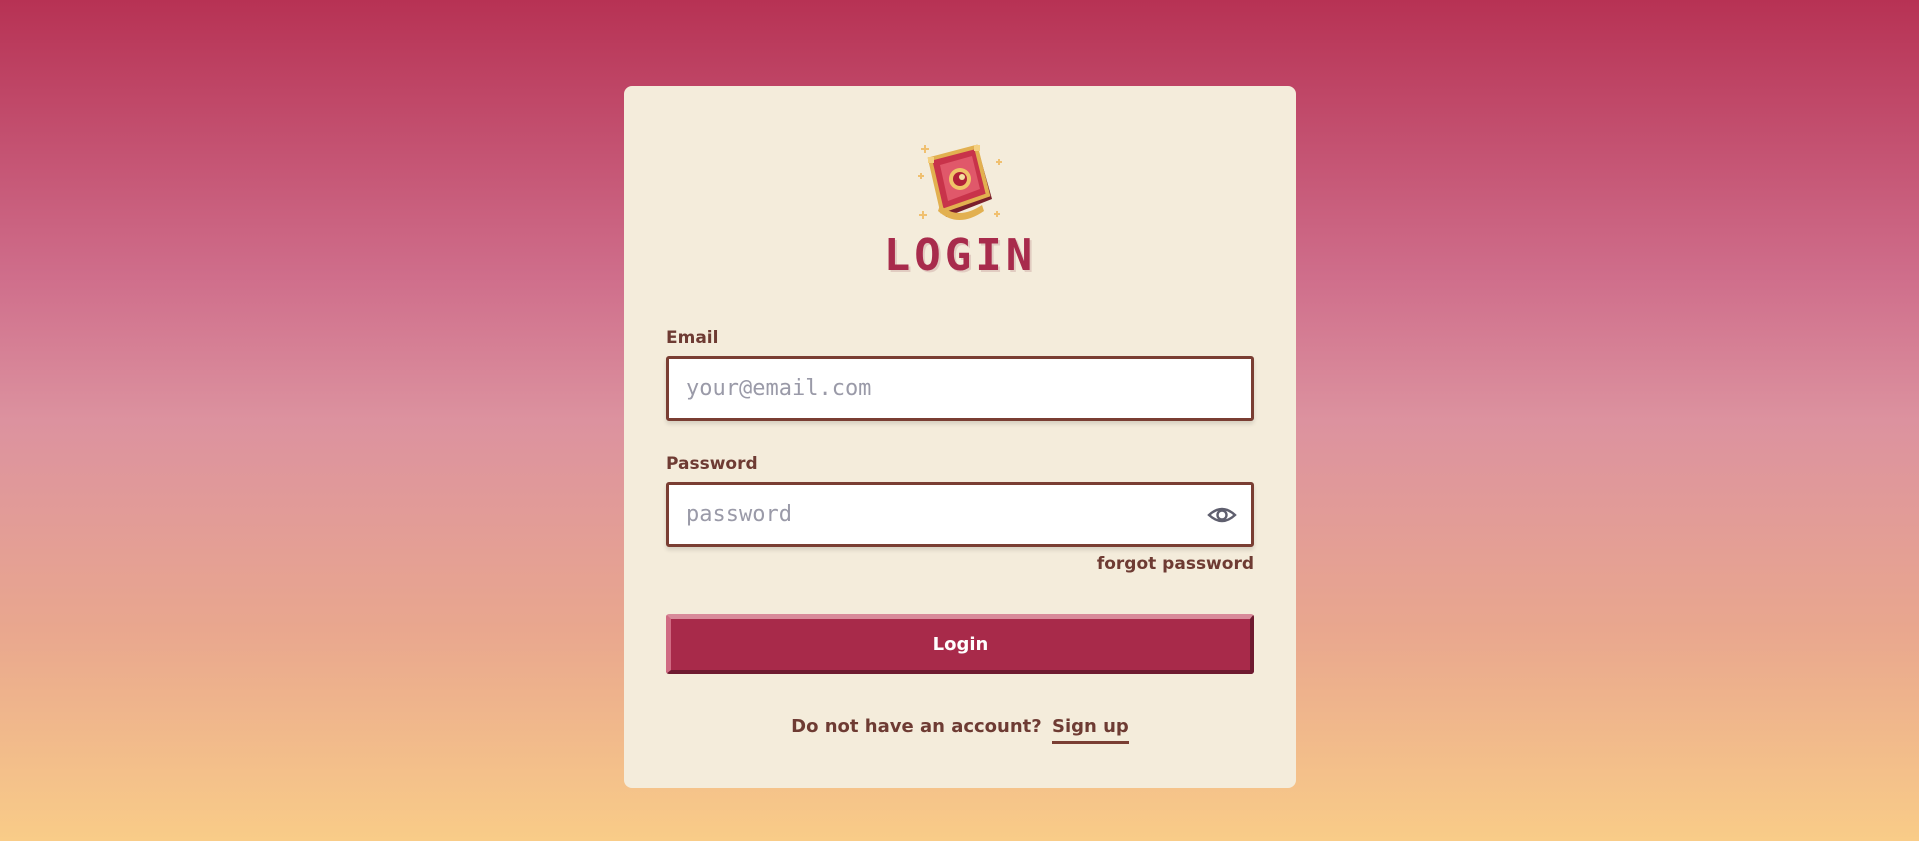 The width and height of the screenshot is (1919, 841). Describe the element at coordinates (1222, 515) in the screenshot. I see `eye-icon` at that location.